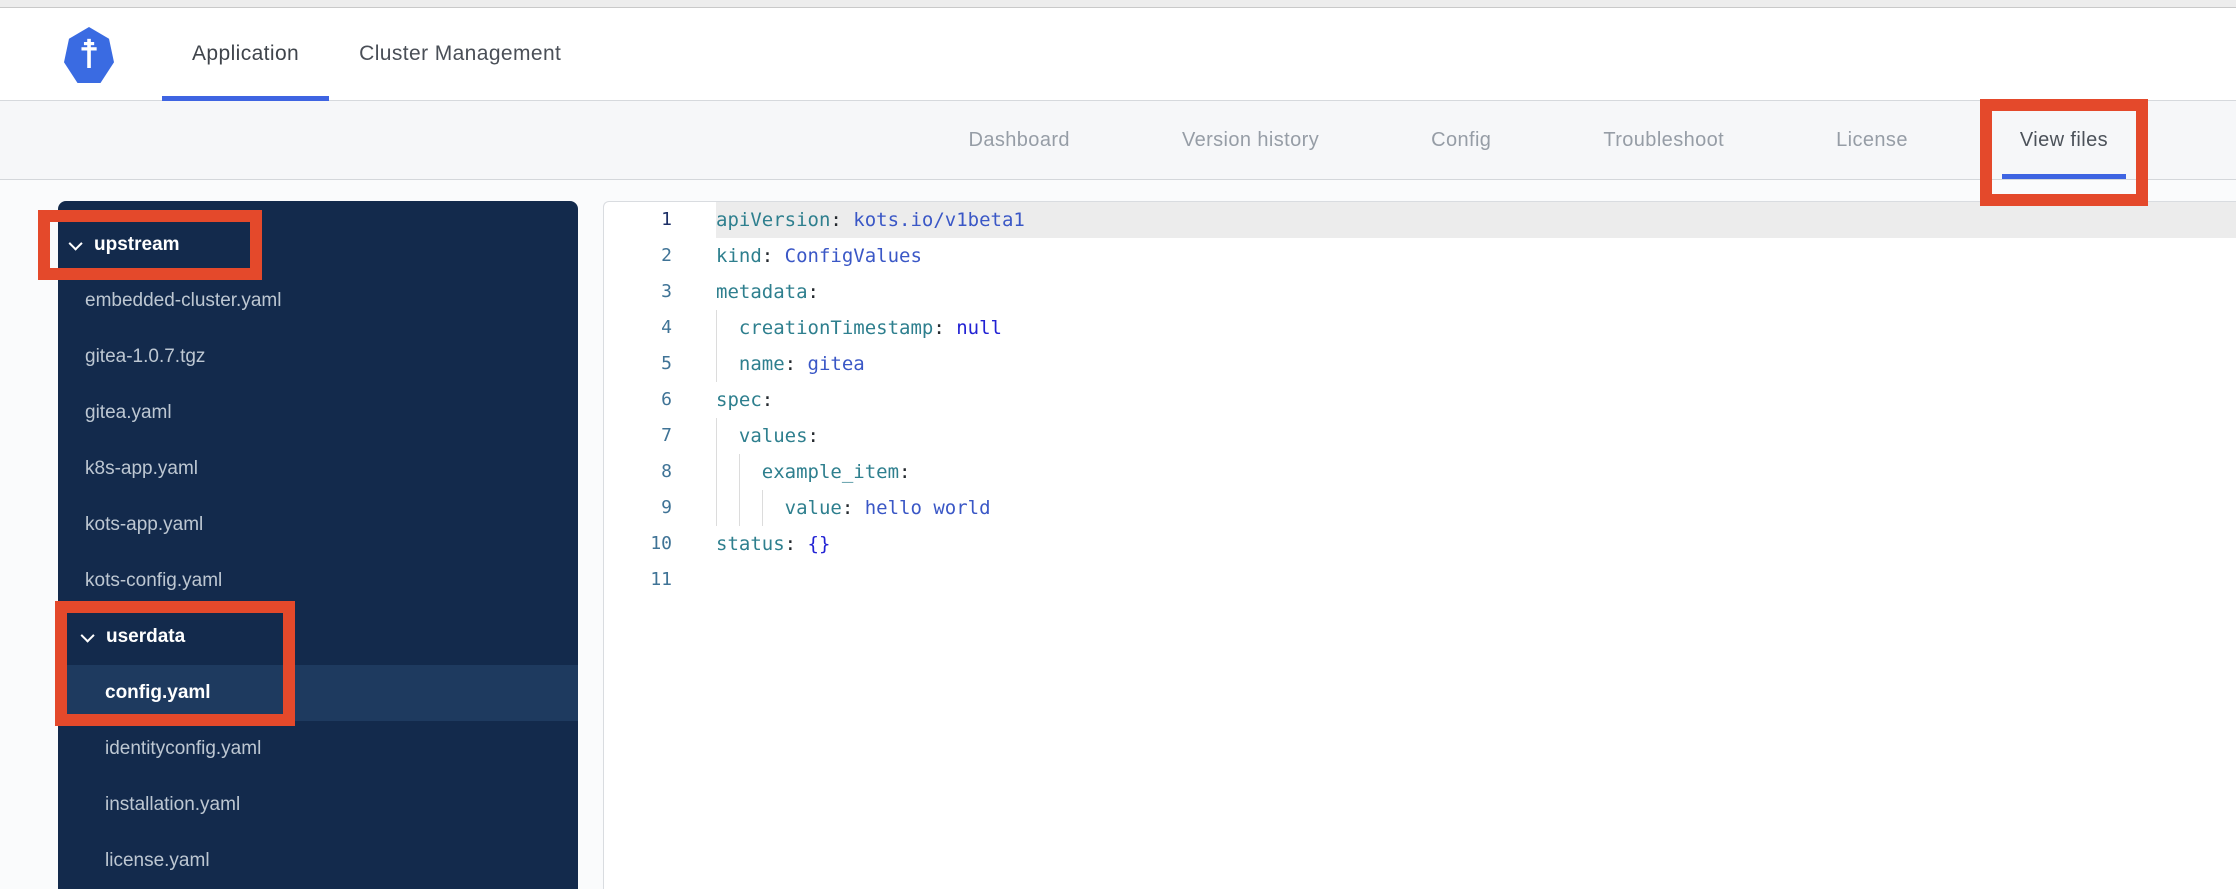 The height and width of the screenshot is (890, 2236). Describe the element at coordinates (666, 363) in the screenshot. I see `line-number: 5` at that location.